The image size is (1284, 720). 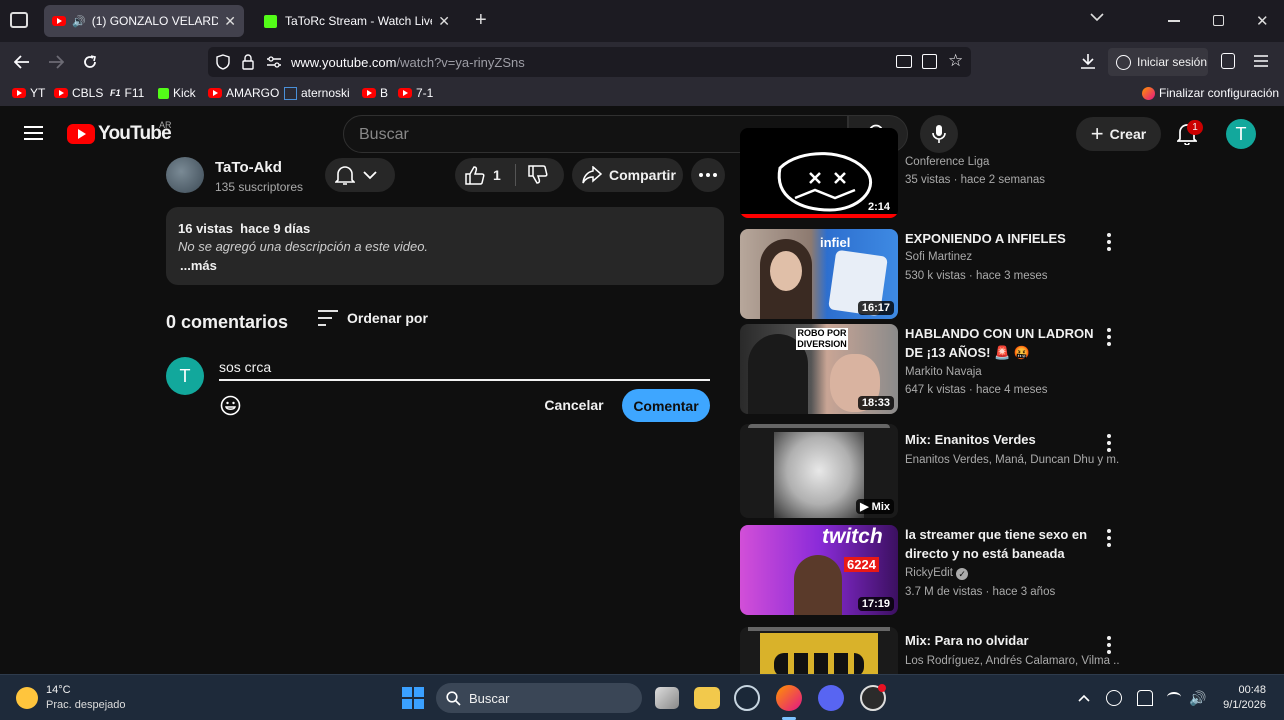 What do you see at coordinates (415, 93) in the screenshot?
I see `bookmark-7-1: 7-1` at bounding box center [415, 93].